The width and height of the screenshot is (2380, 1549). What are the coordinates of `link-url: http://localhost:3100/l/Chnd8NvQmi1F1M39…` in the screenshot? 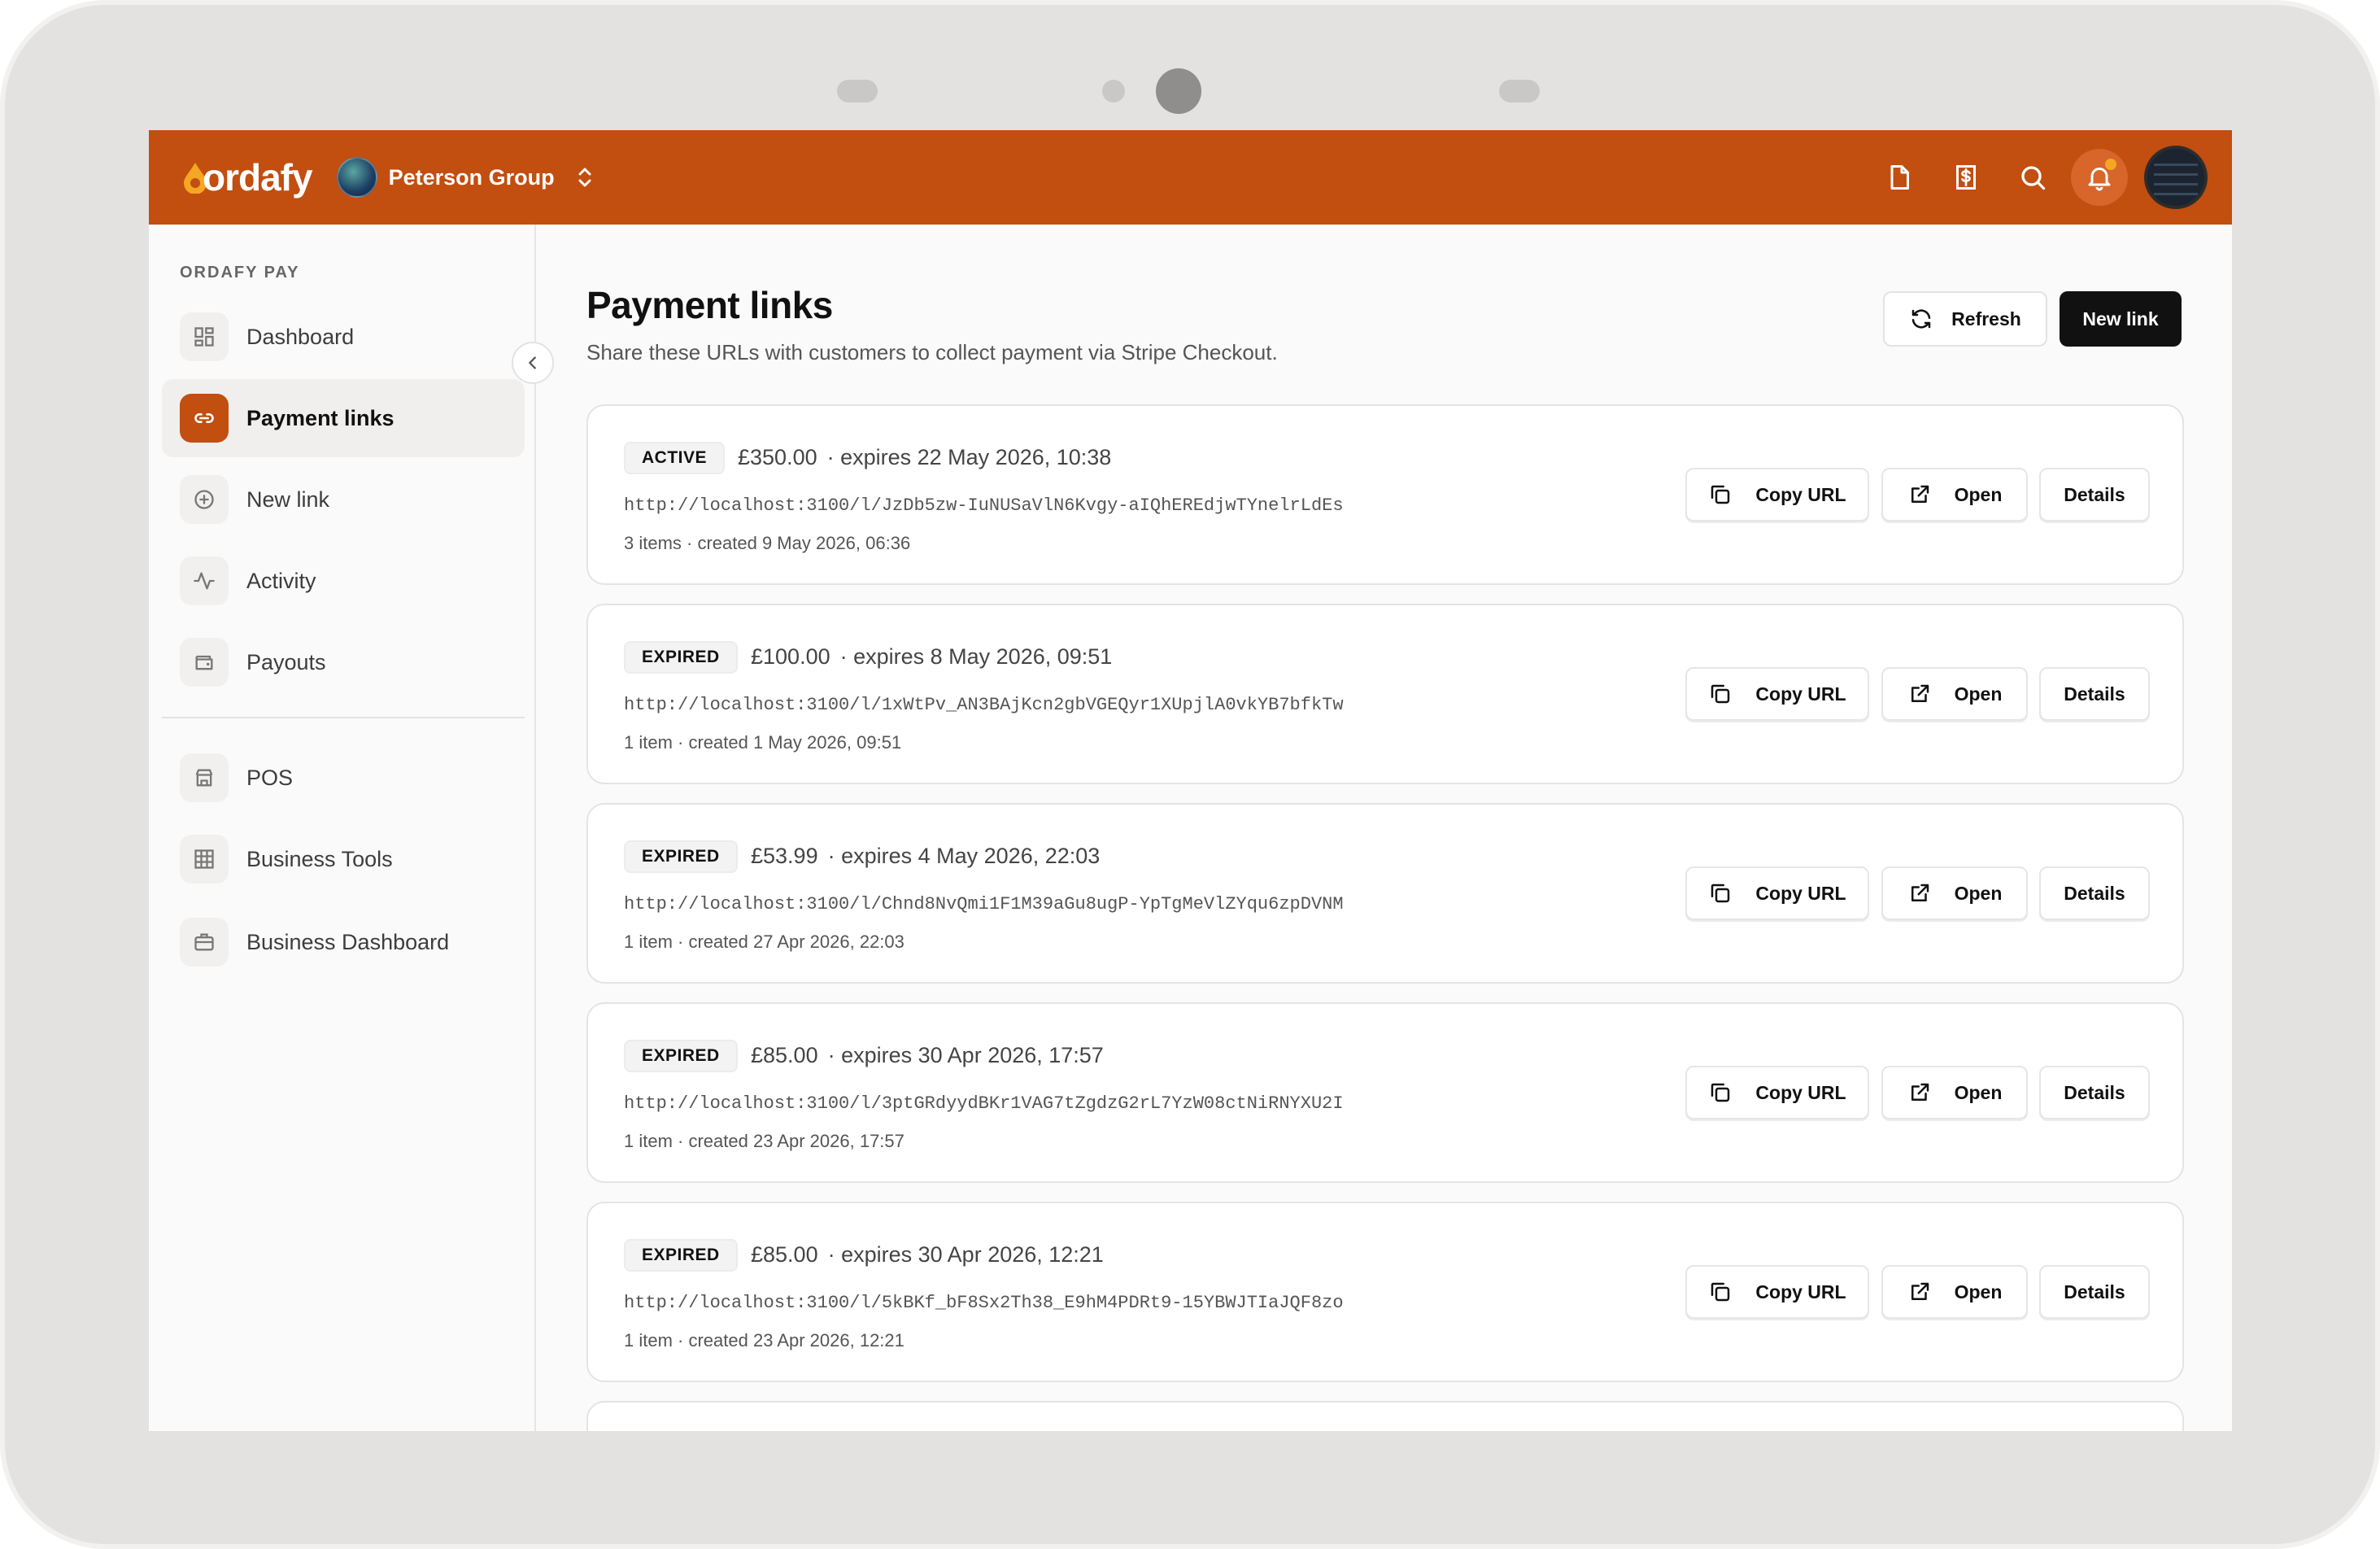 It's located at (984, 904).